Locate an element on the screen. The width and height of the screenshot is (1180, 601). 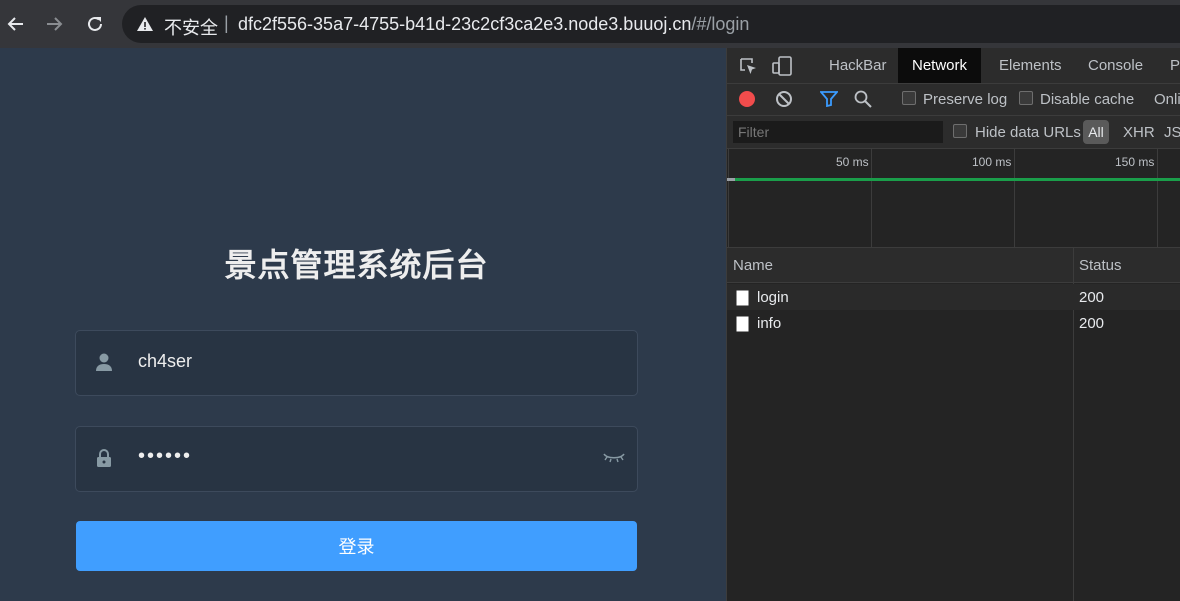
preserve-log-checkbox is located at coordinates (909, 98).